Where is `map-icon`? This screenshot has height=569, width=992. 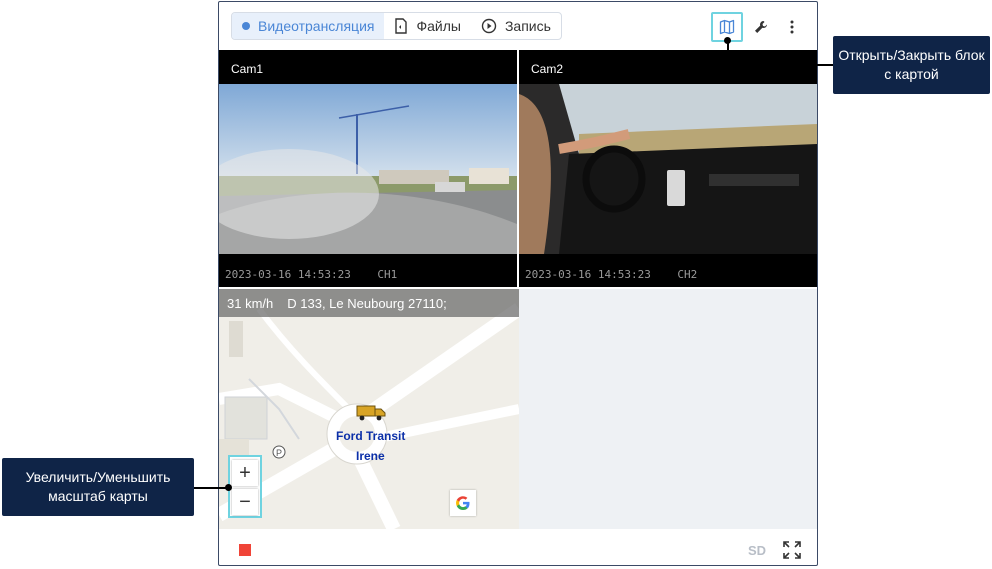
map-icon is located at coordinates (727, 27).